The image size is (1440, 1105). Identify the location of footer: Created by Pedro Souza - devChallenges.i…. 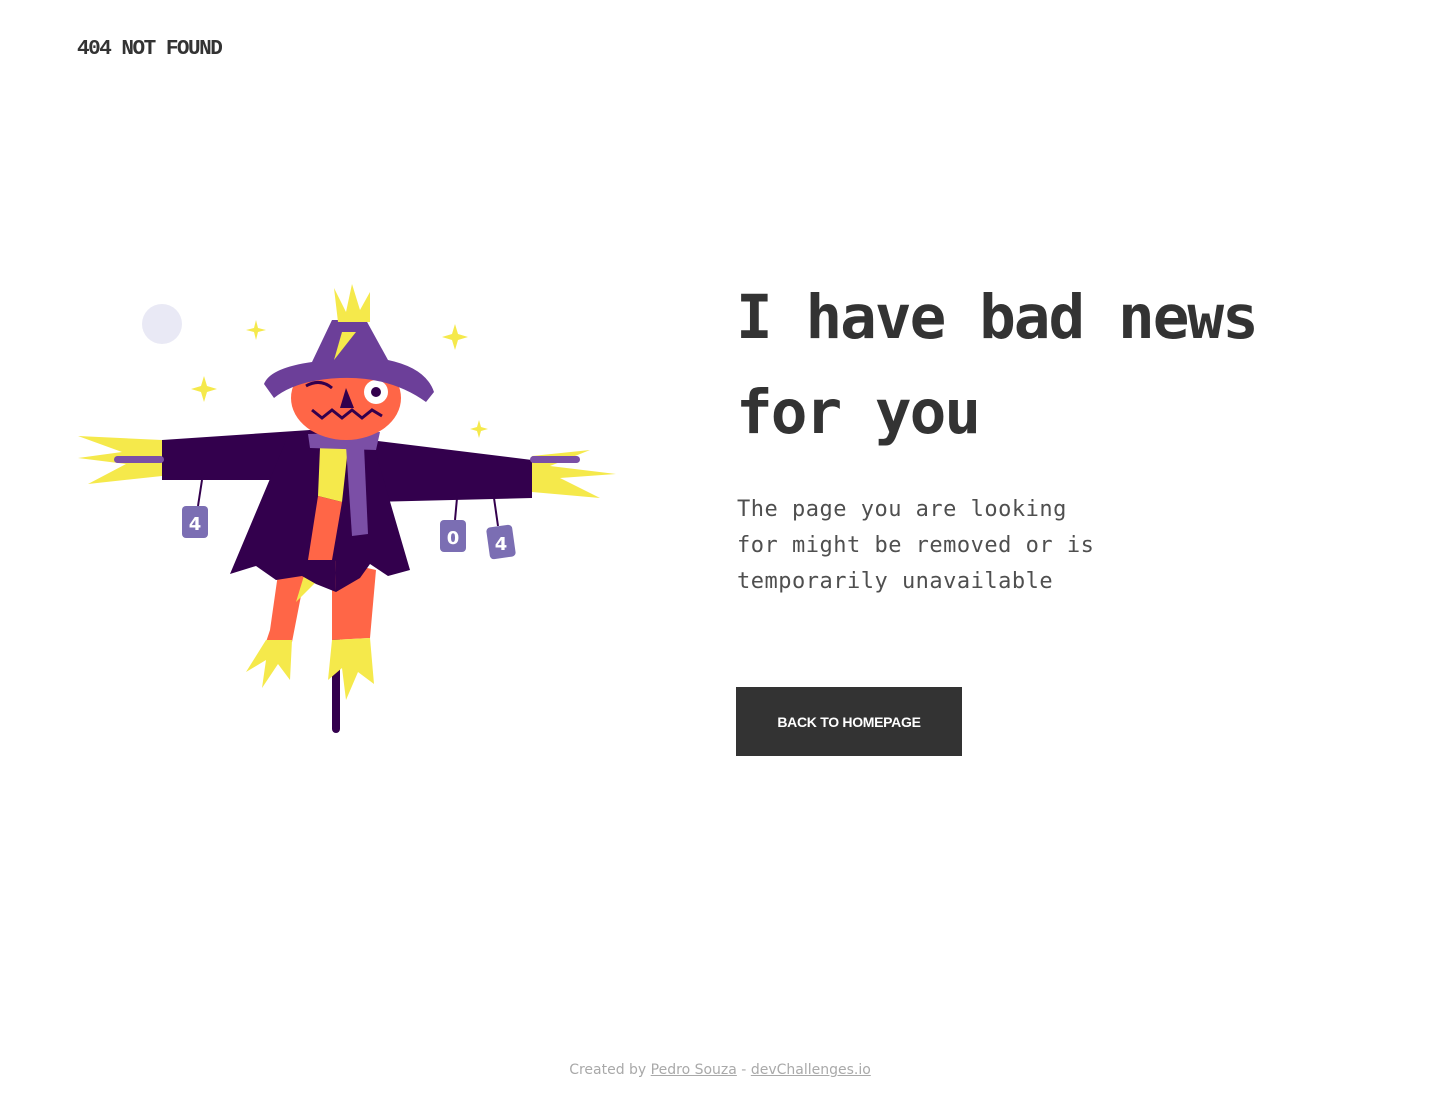
(720, 1070).